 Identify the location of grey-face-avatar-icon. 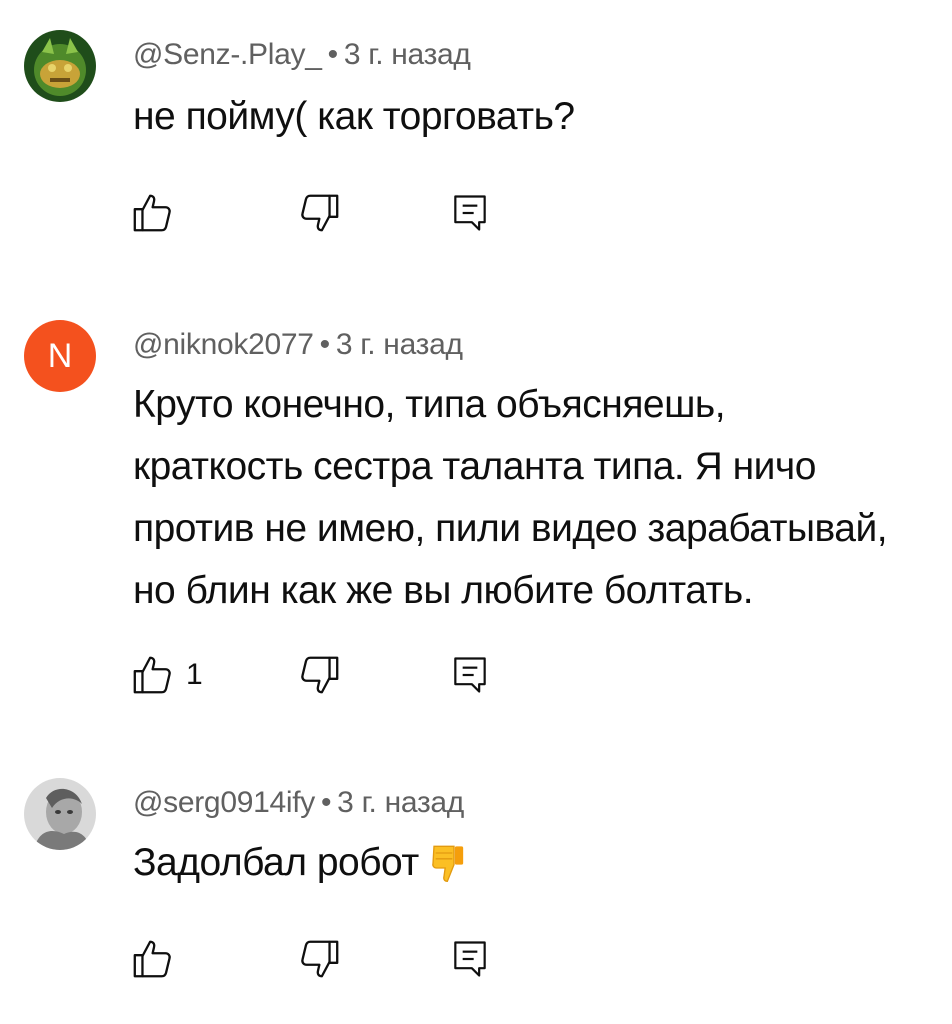
(60, 814).